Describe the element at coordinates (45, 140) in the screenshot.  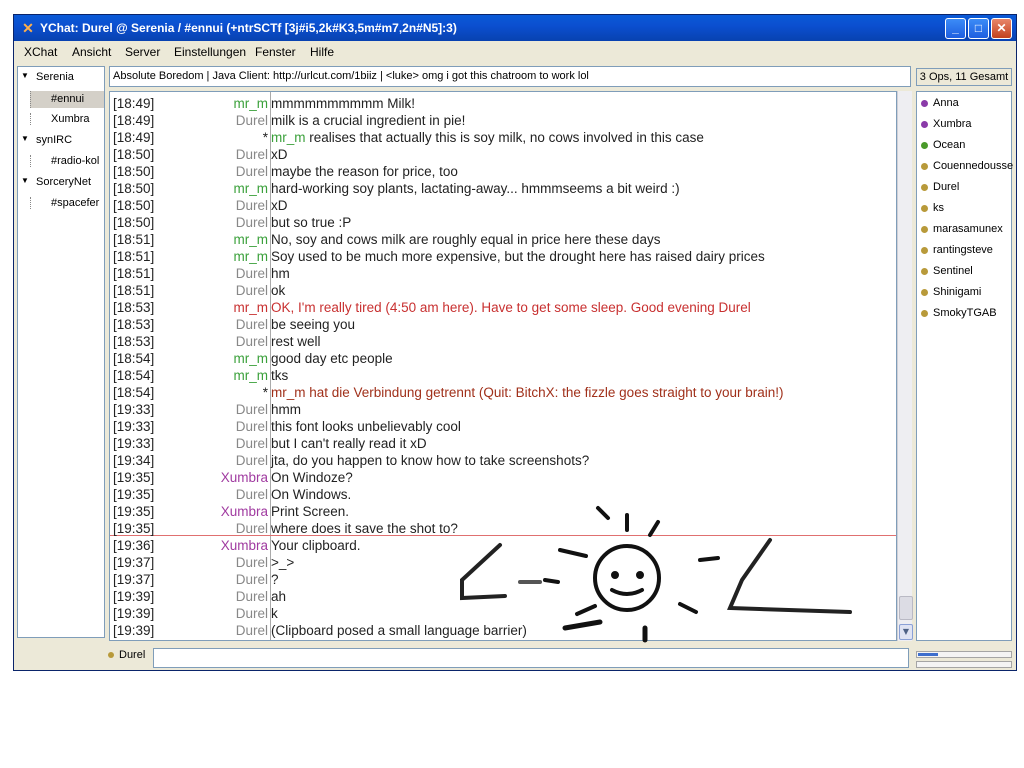
I see `tree-server-synirc: ▼ synIRC` at that location.